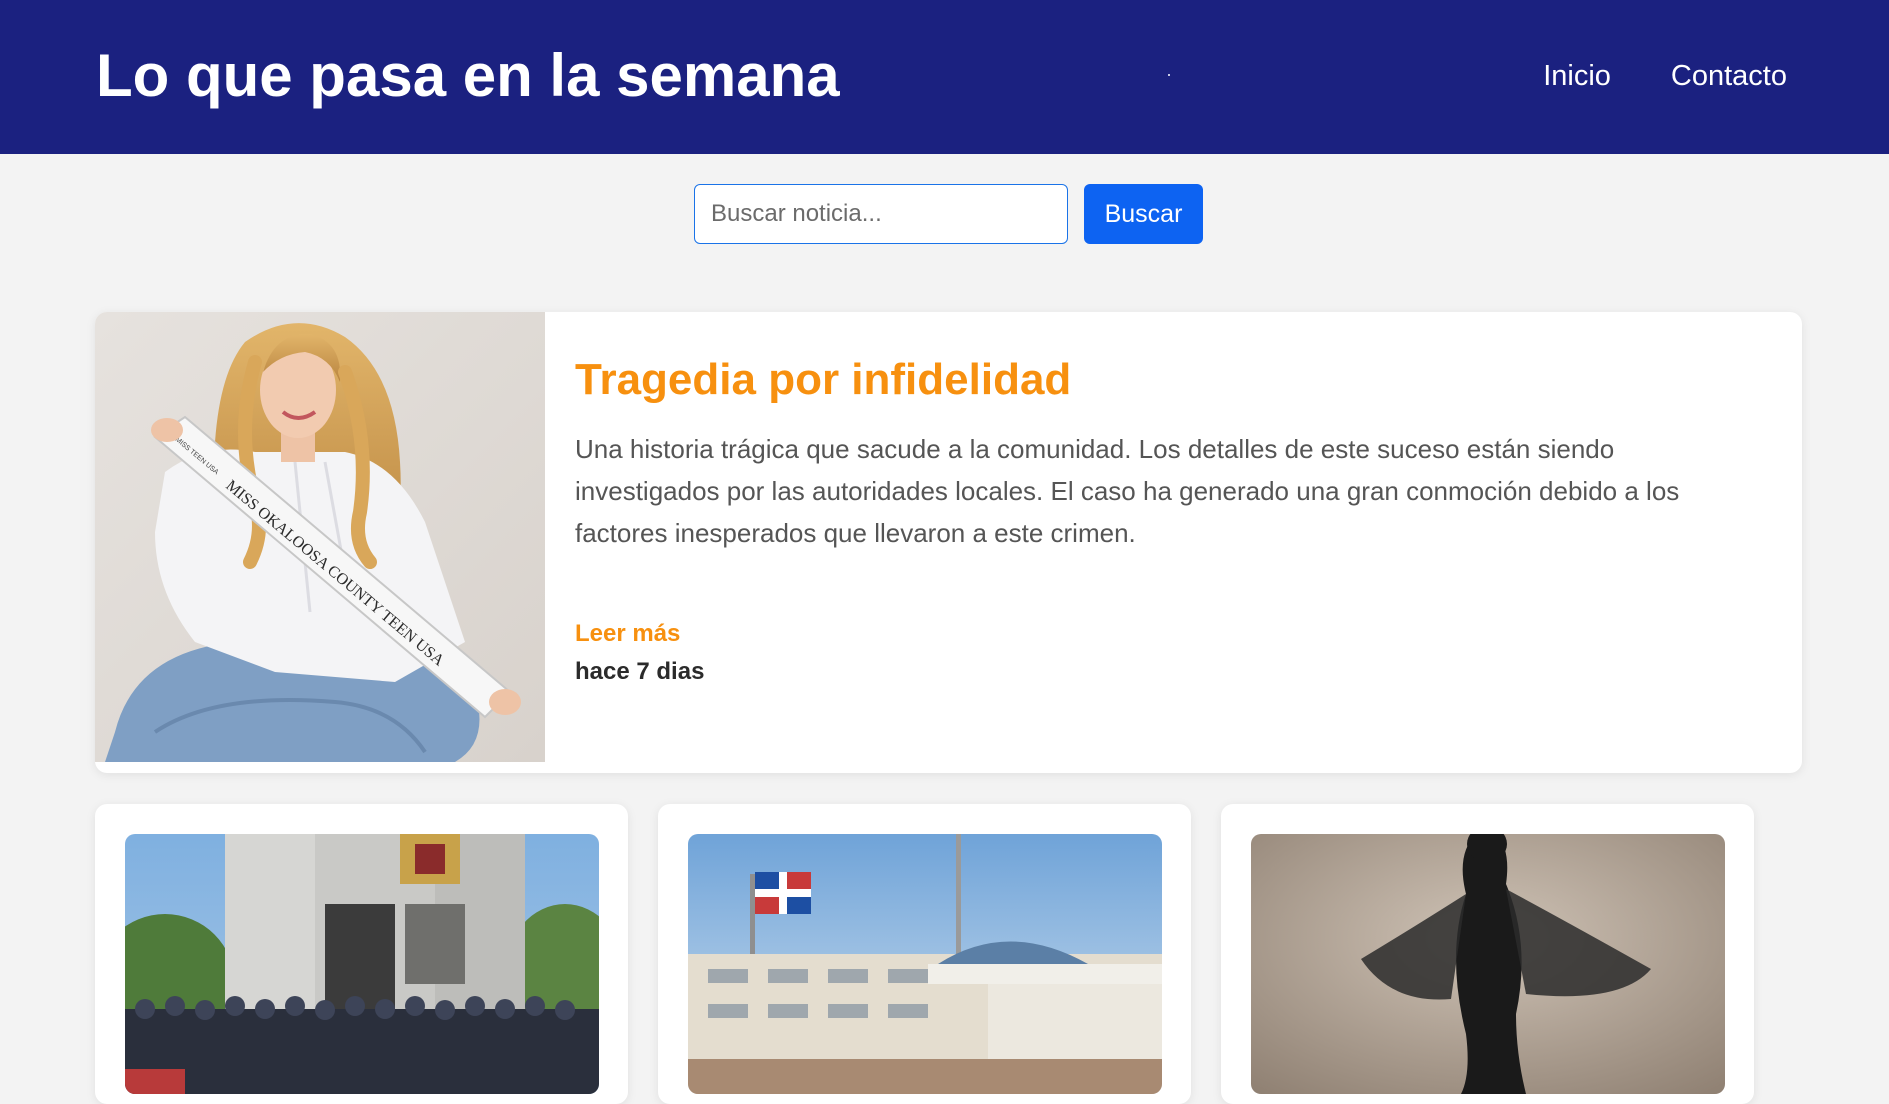  What do you see at coordinates (1577, 76) in the screenshot?
I see `nav-link-inicio: Inicio` at bounding box center [1577, 76].